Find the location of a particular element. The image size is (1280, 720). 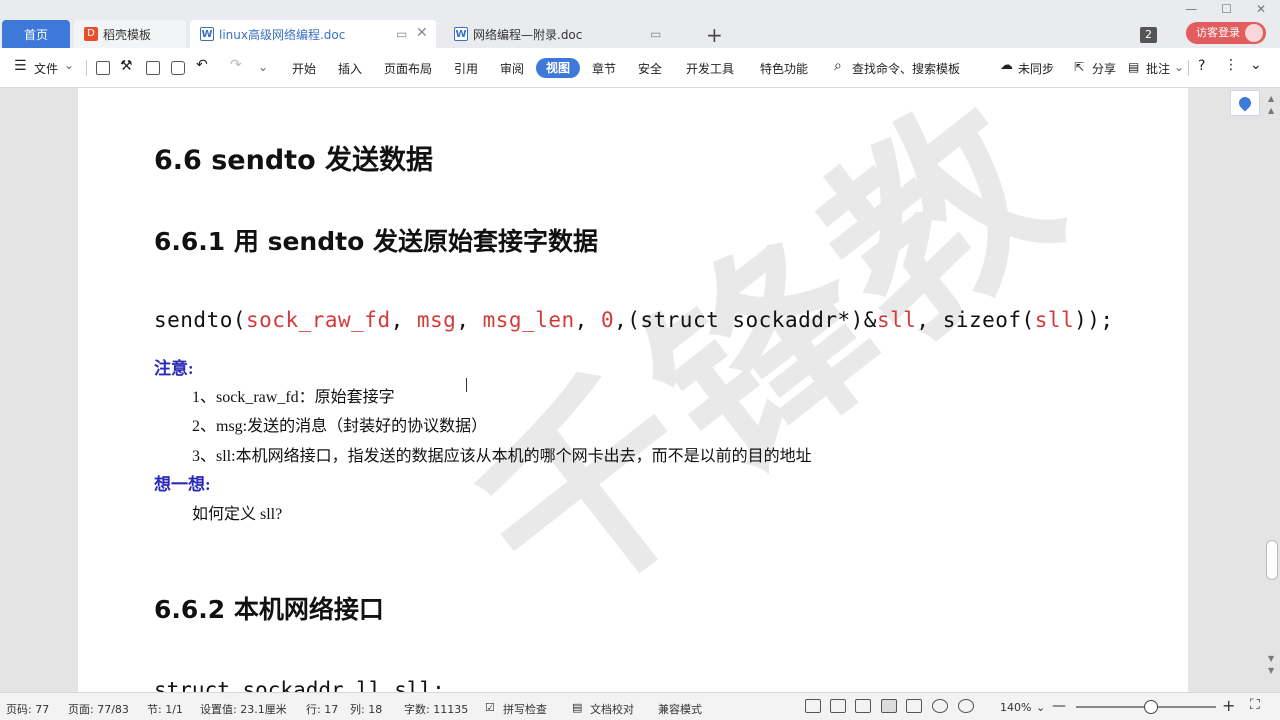

spellcheck-button: 拼写检查 is located at coordinates (525, 709).